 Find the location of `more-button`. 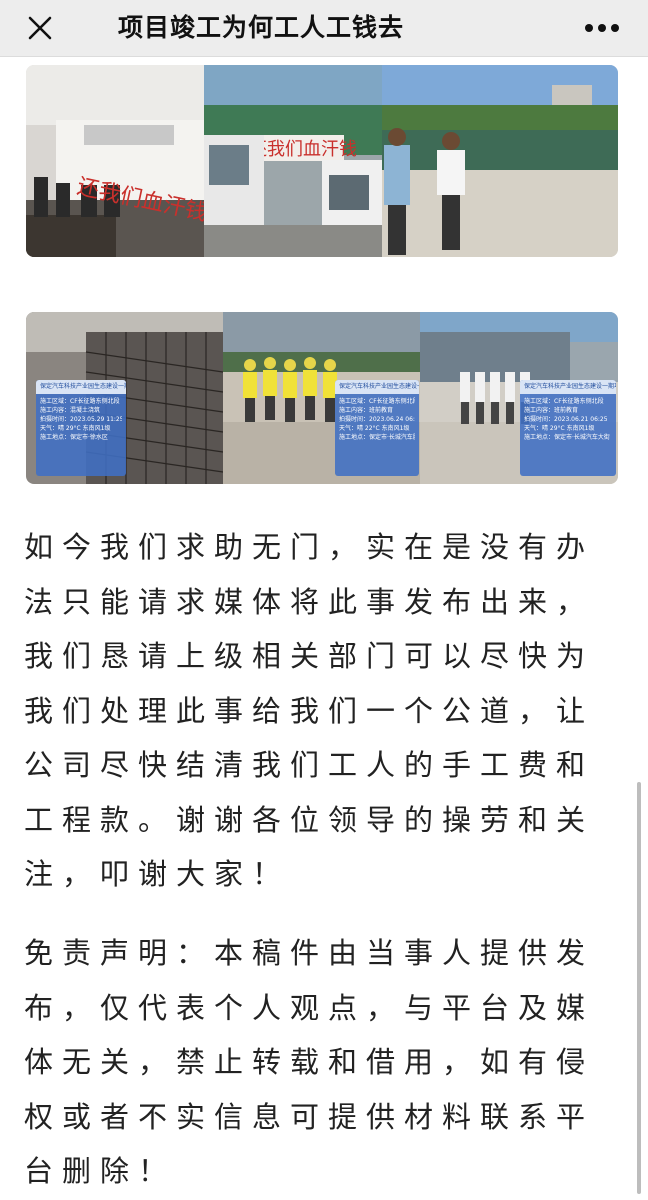

more-button is located at coordinates (602, 28).